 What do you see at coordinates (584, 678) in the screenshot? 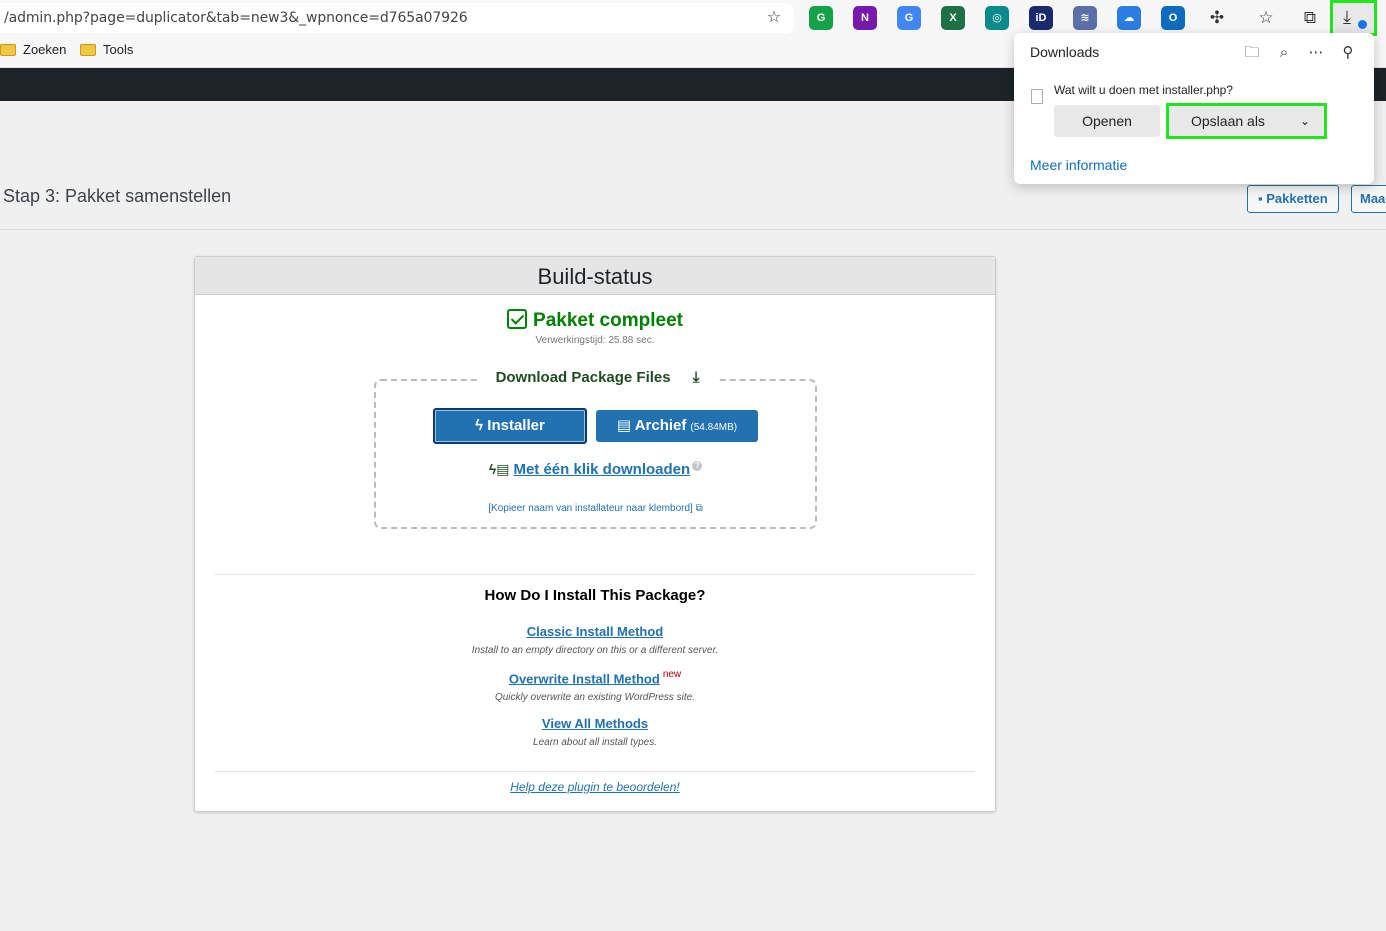
I see `method-link: Overwrite Install Method` at bounding box center [584, 678].